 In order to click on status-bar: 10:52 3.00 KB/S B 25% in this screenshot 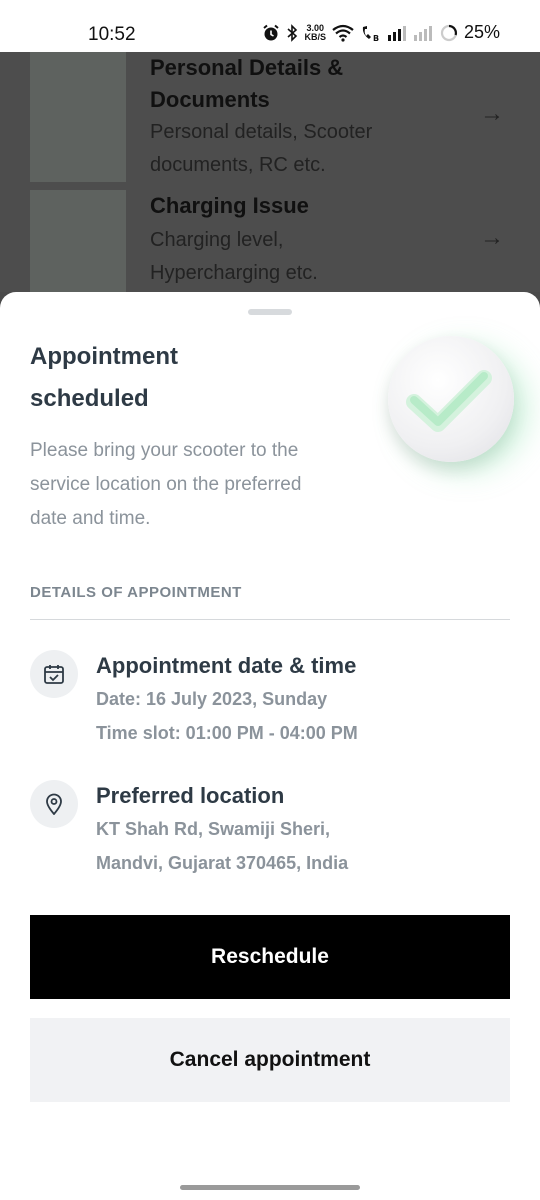, I will do `click(270, 26)`.